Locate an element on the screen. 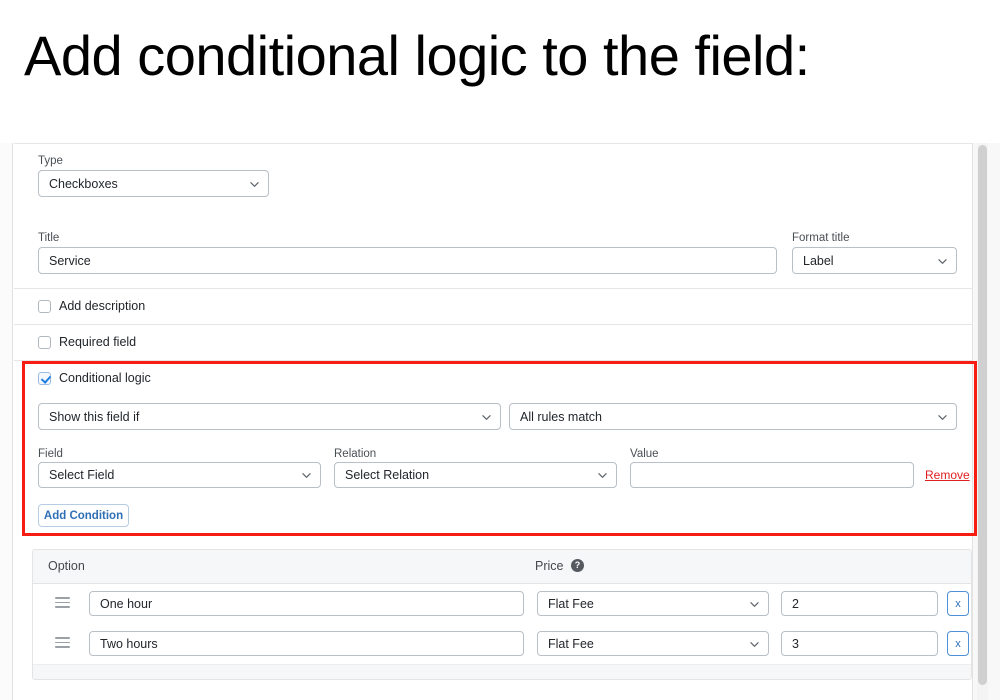 This screenshot has width=1000, height=700. visibility-rule-select: Show this field if is located at coordinates (269, 416).